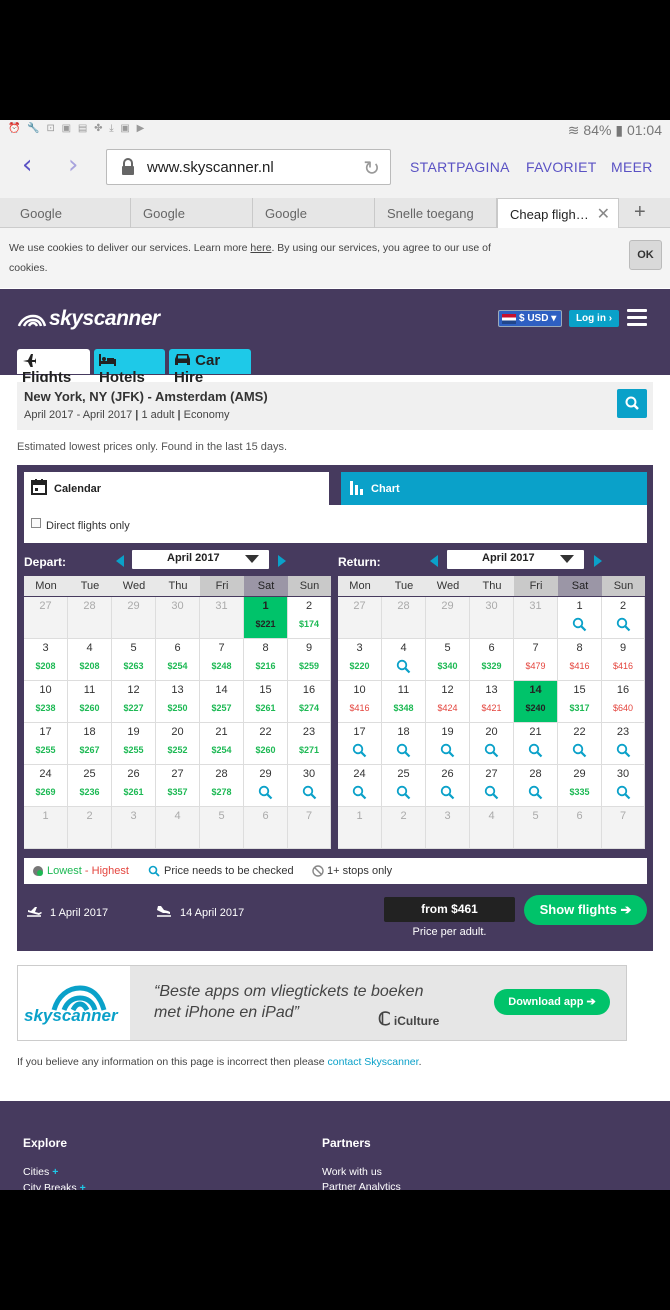  Describe the element at coordinates (580, 618) in the screenshot. I see `calendar-day: 1` at that location.